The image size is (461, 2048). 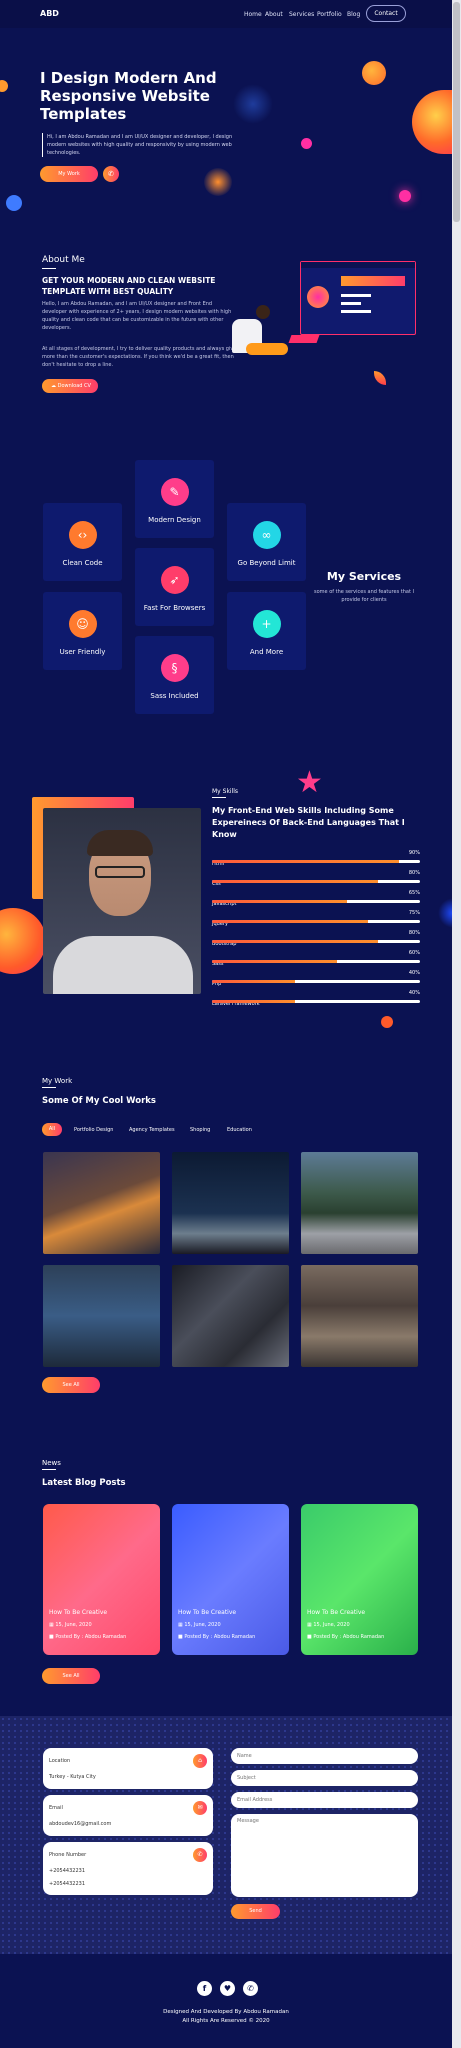 What do you see at coordinates (324, 1800) in the screenshot?
I see `email-input` at bounding box center [324, 1800].